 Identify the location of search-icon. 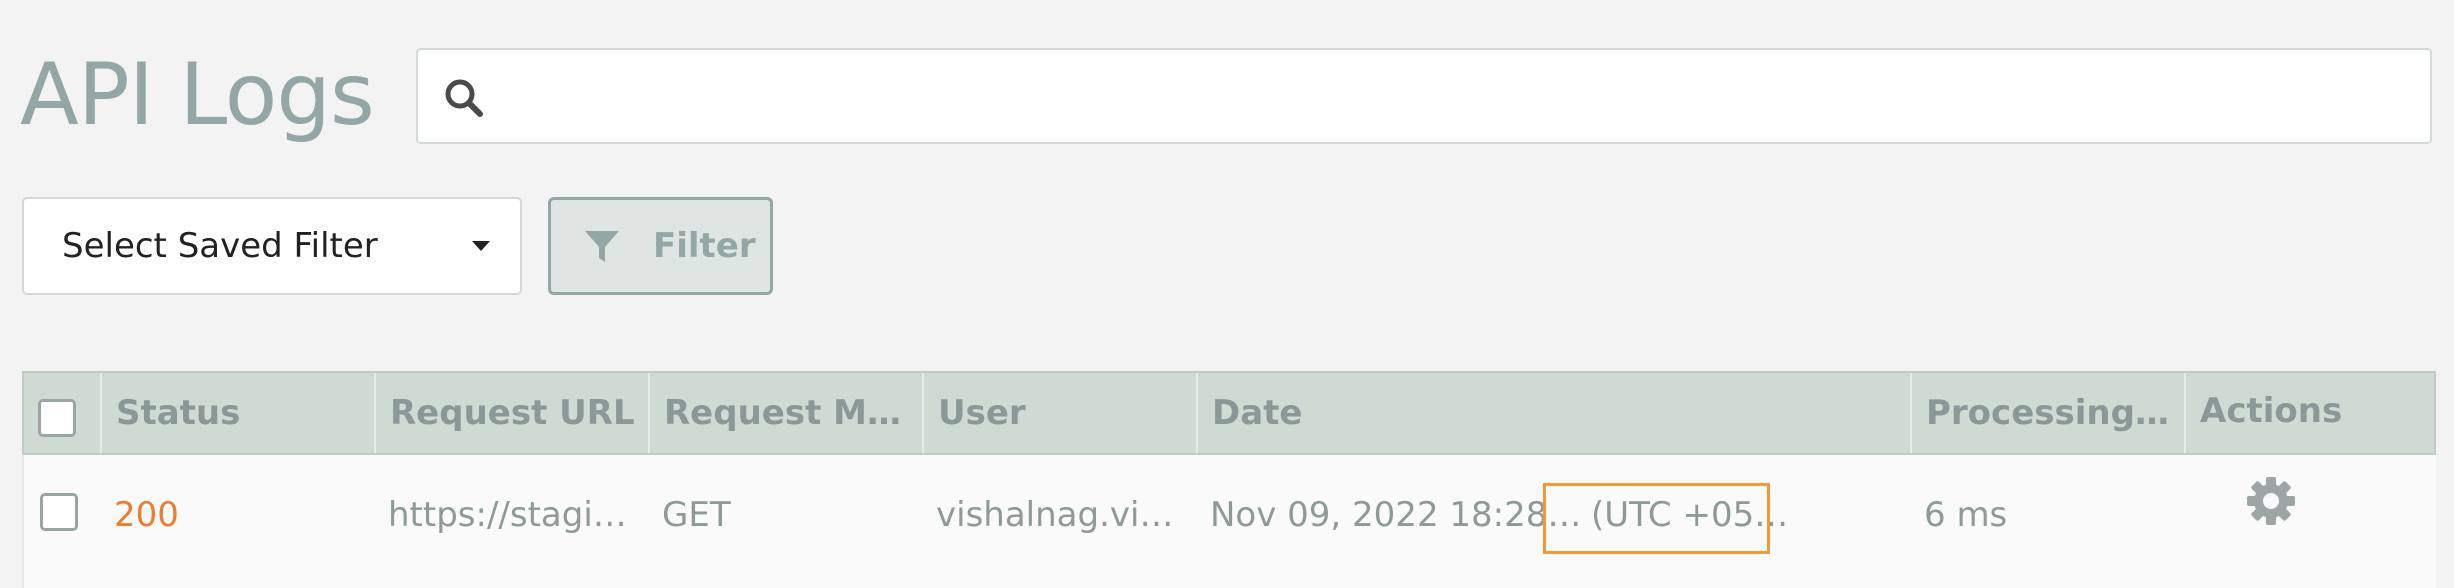
(464, 98).